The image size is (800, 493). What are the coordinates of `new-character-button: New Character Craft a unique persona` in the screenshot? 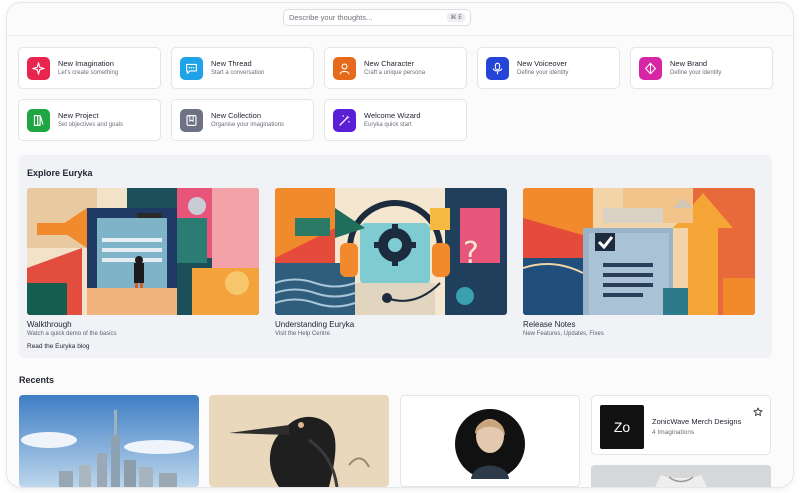 It's located at (395, 68).